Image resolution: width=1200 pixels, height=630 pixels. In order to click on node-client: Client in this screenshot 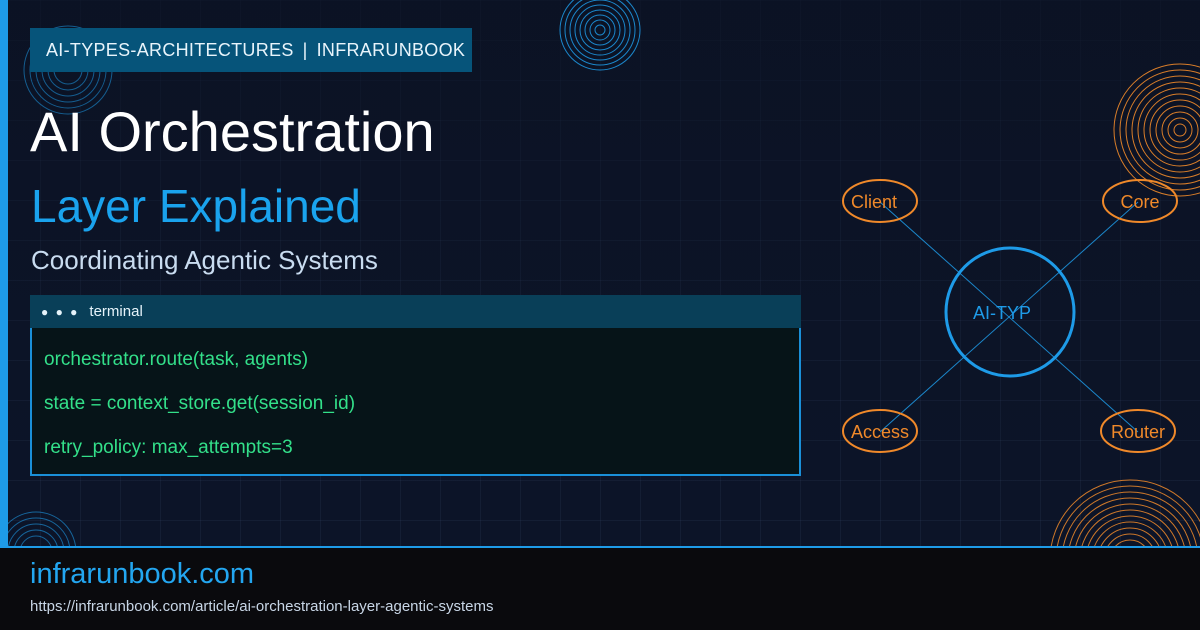, I will do `click(880, 201)`.